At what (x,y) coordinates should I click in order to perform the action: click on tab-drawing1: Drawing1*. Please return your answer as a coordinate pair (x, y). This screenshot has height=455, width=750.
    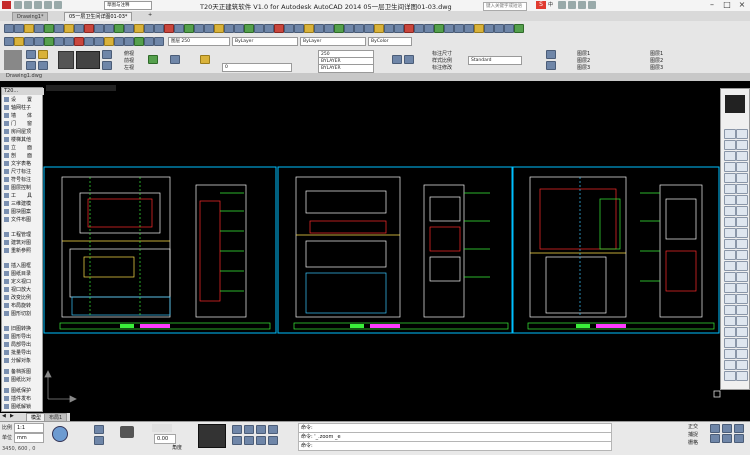
    Looking at the image, I should click on (30, 16).